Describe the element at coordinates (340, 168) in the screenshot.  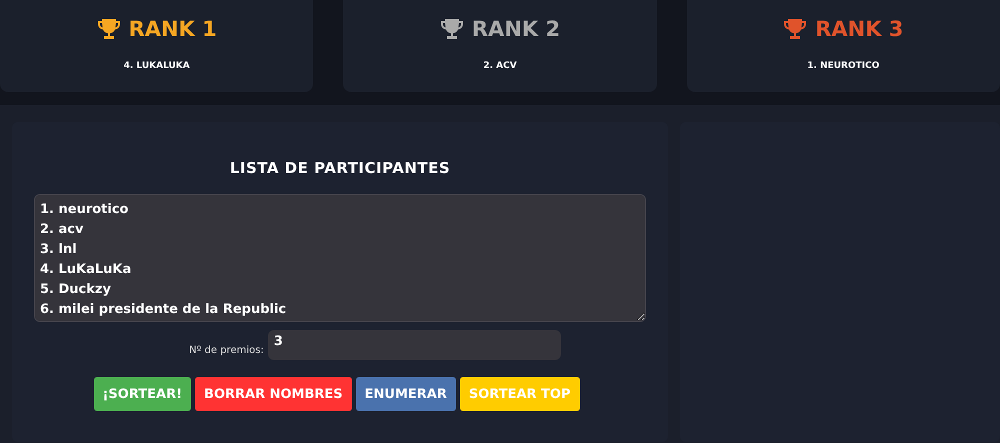
I see `panel-title: LISTA DE PARTICIPANTES` at that location.